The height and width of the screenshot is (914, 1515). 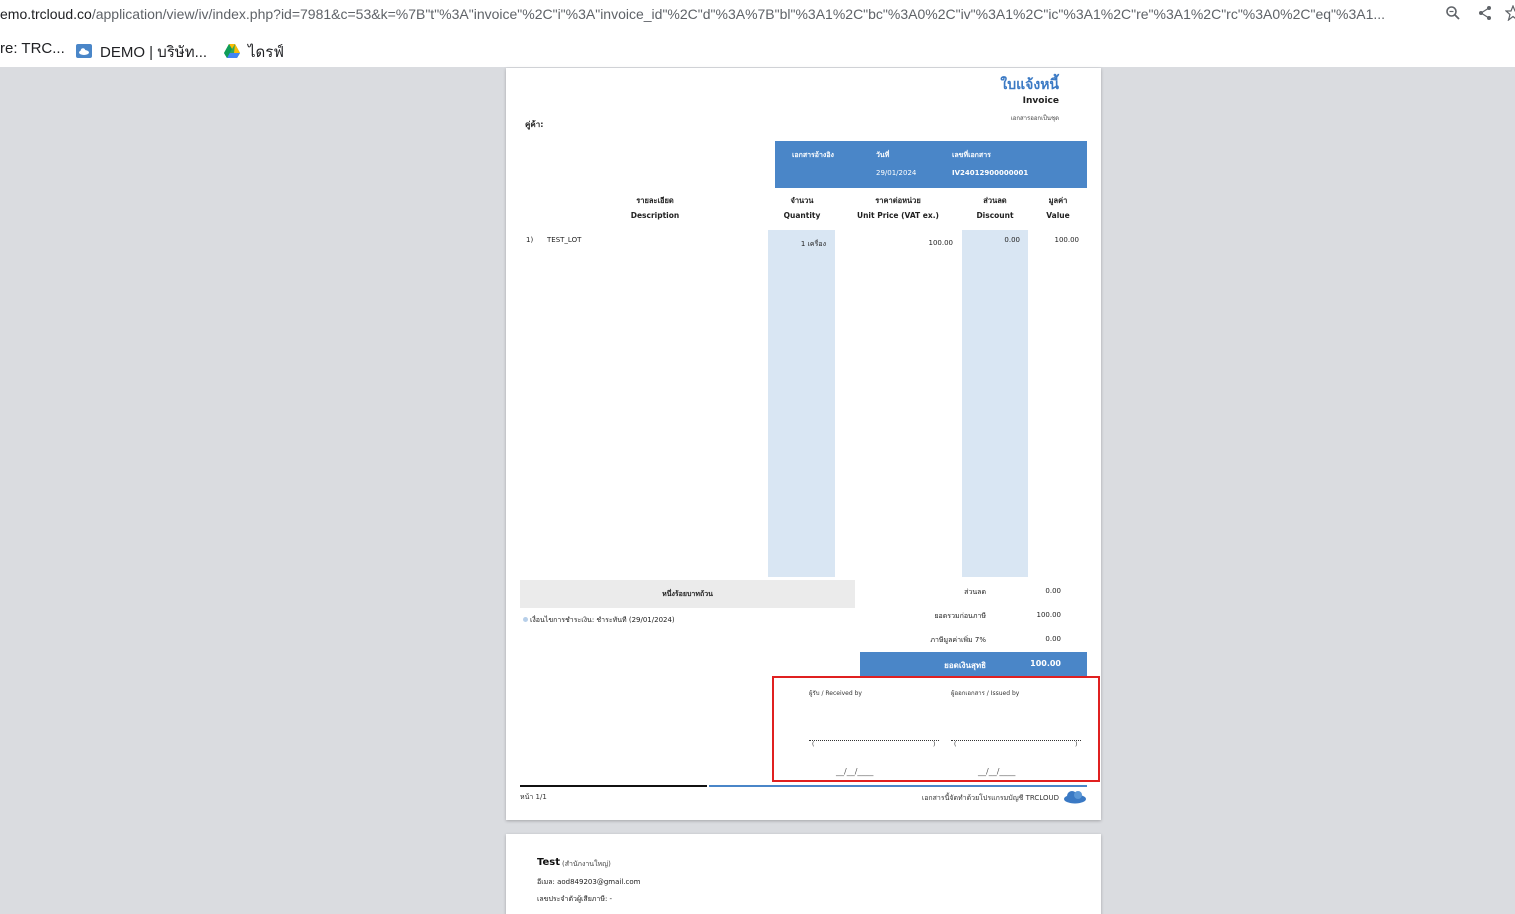 I want to click on grand-total-box: ยอดเงินสุทธิ 100.00, so click(x=973, y=664).